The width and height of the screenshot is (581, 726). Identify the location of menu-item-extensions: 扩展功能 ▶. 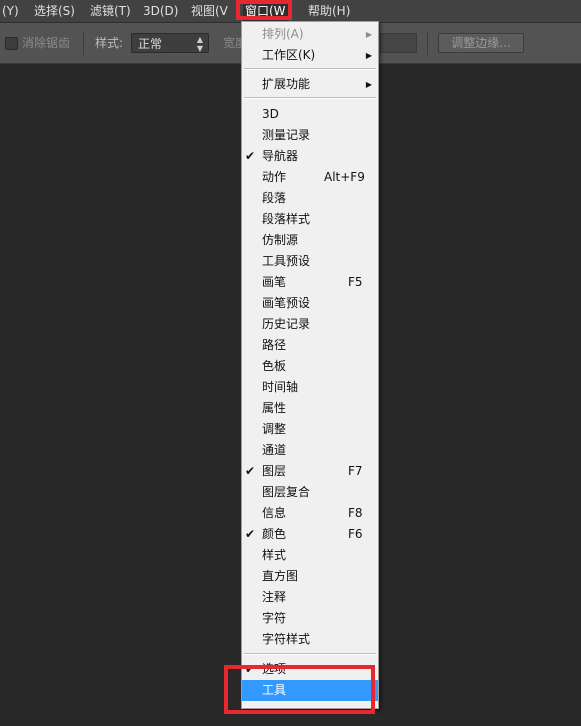
(310, 84).